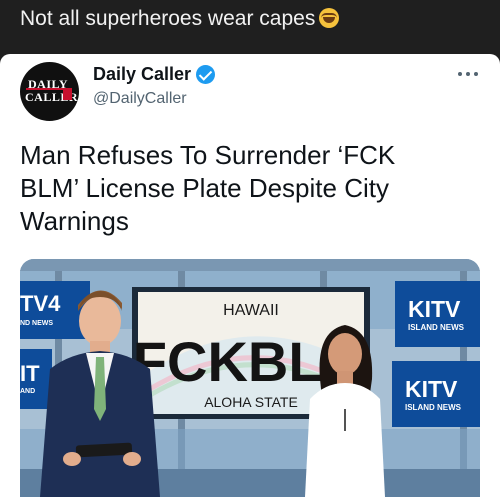 This screenshot has width=500, height=497. I want to click on left-monitor-2-logo: IT, so click(30, 373).